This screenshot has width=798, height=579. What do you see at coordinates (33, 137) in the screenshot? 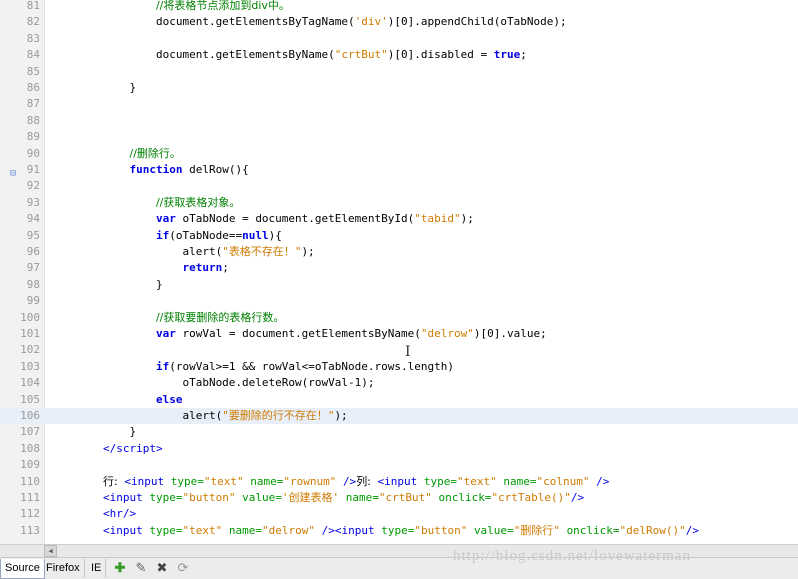
I see `line-number: 89` at bounding box center [33, 137].